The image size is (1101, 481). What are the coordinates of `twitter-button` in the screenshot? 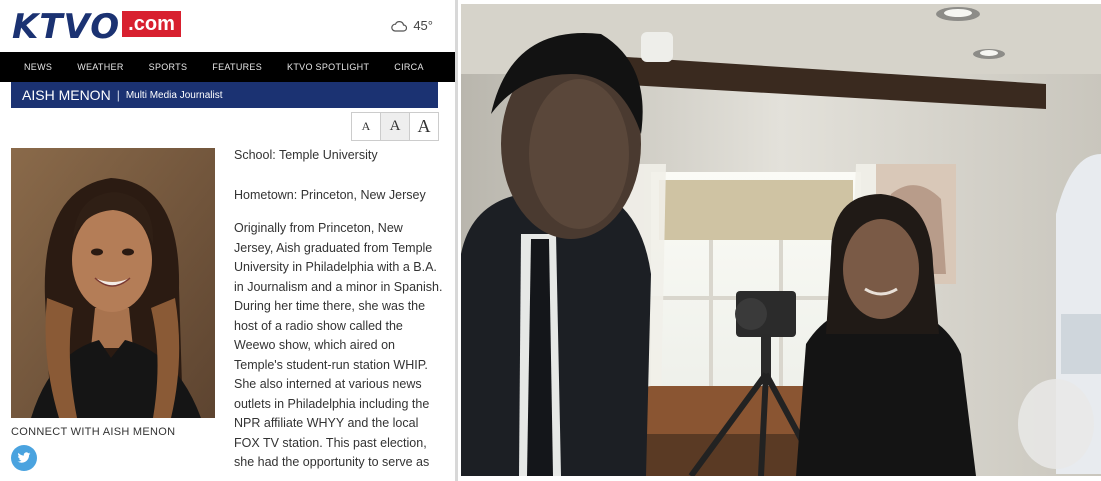 It's located at (24, 458).